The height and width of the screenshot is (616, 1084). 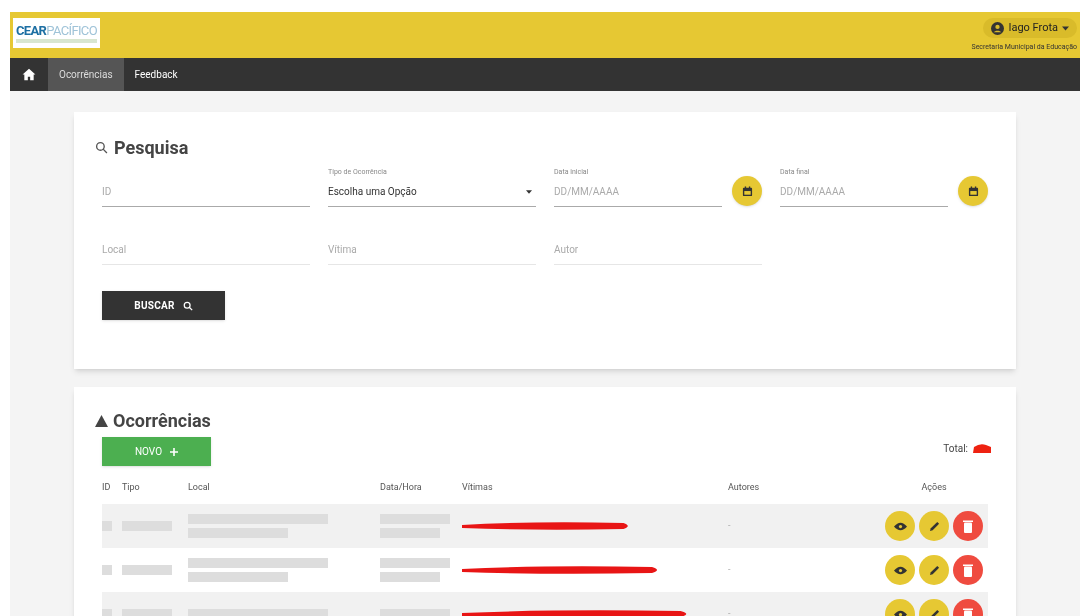 What do you see at coordinates (151, 148) in the screenshot?
I see `search-title: Pesquisa` at bounding box center [151, 148].